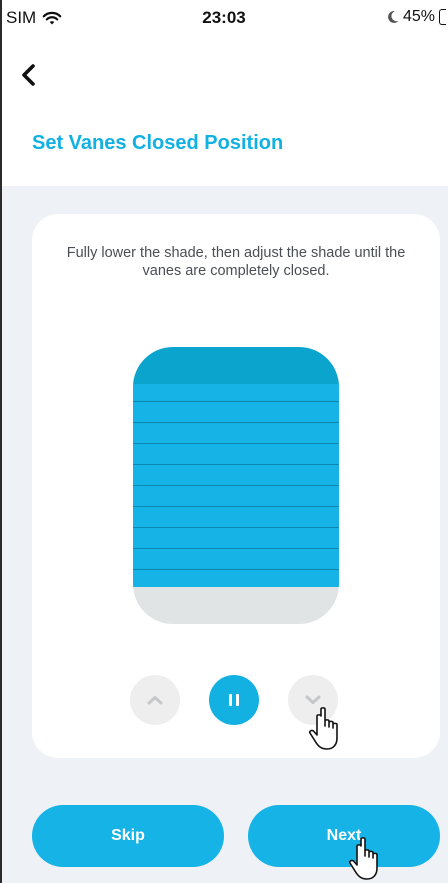 The width and height of the screenshot is (448, 883). I want to click on raise-shade-button, so click(155, 700).